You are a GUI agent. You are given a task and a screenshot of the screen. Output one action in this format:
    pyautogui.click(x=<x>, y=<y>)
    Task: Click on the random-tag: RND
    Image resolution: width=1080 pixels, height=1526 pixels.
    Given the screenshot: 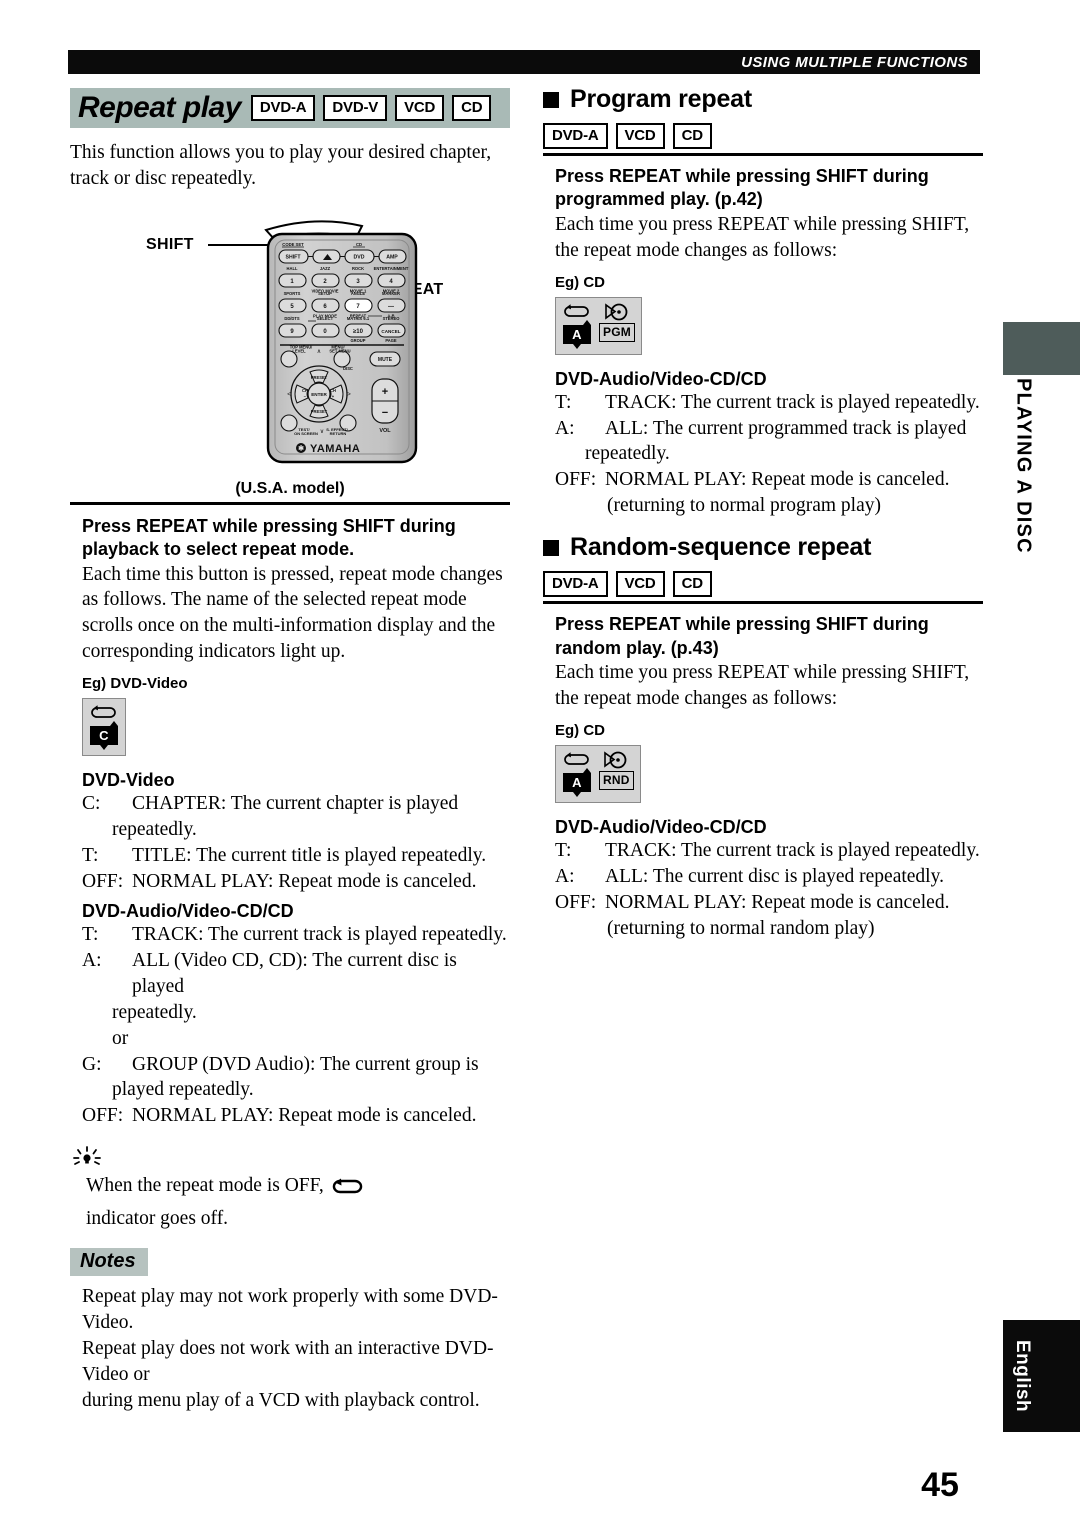 What is the action you would take?
    pyautogui.click(x=616, y=780)
    